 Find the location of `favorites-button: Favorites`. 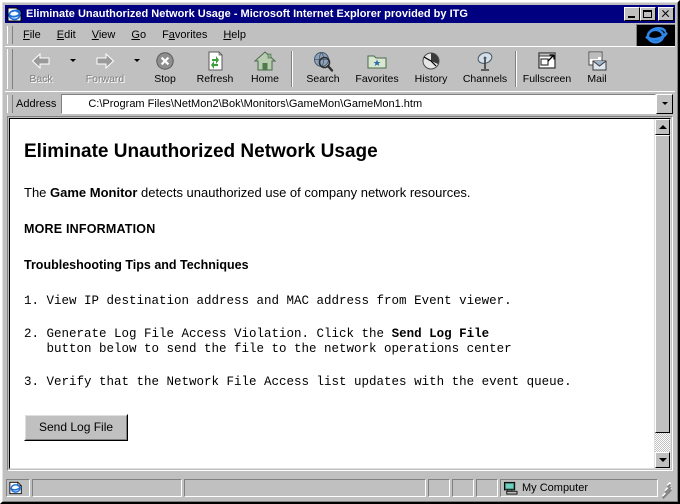

favorites-button: Favorites is located at coordinates (377, 67).